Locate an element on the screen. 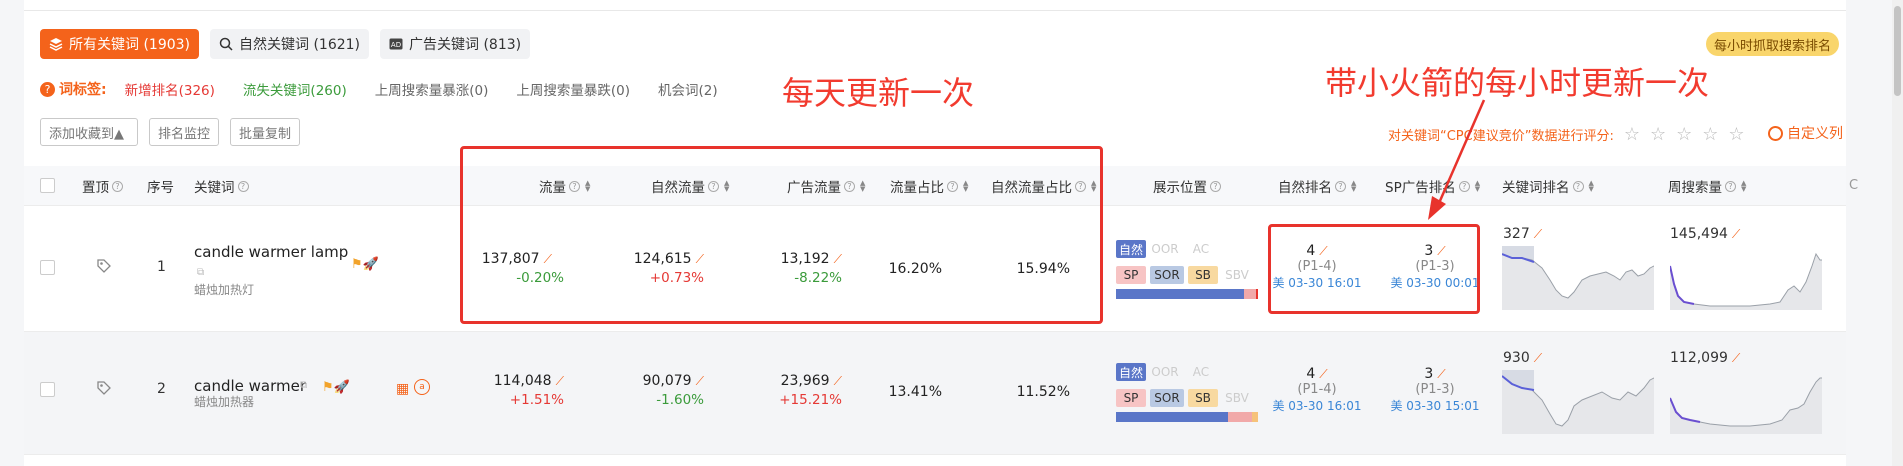  natural-share: 11.52% is located at coordinates (1043, 392).